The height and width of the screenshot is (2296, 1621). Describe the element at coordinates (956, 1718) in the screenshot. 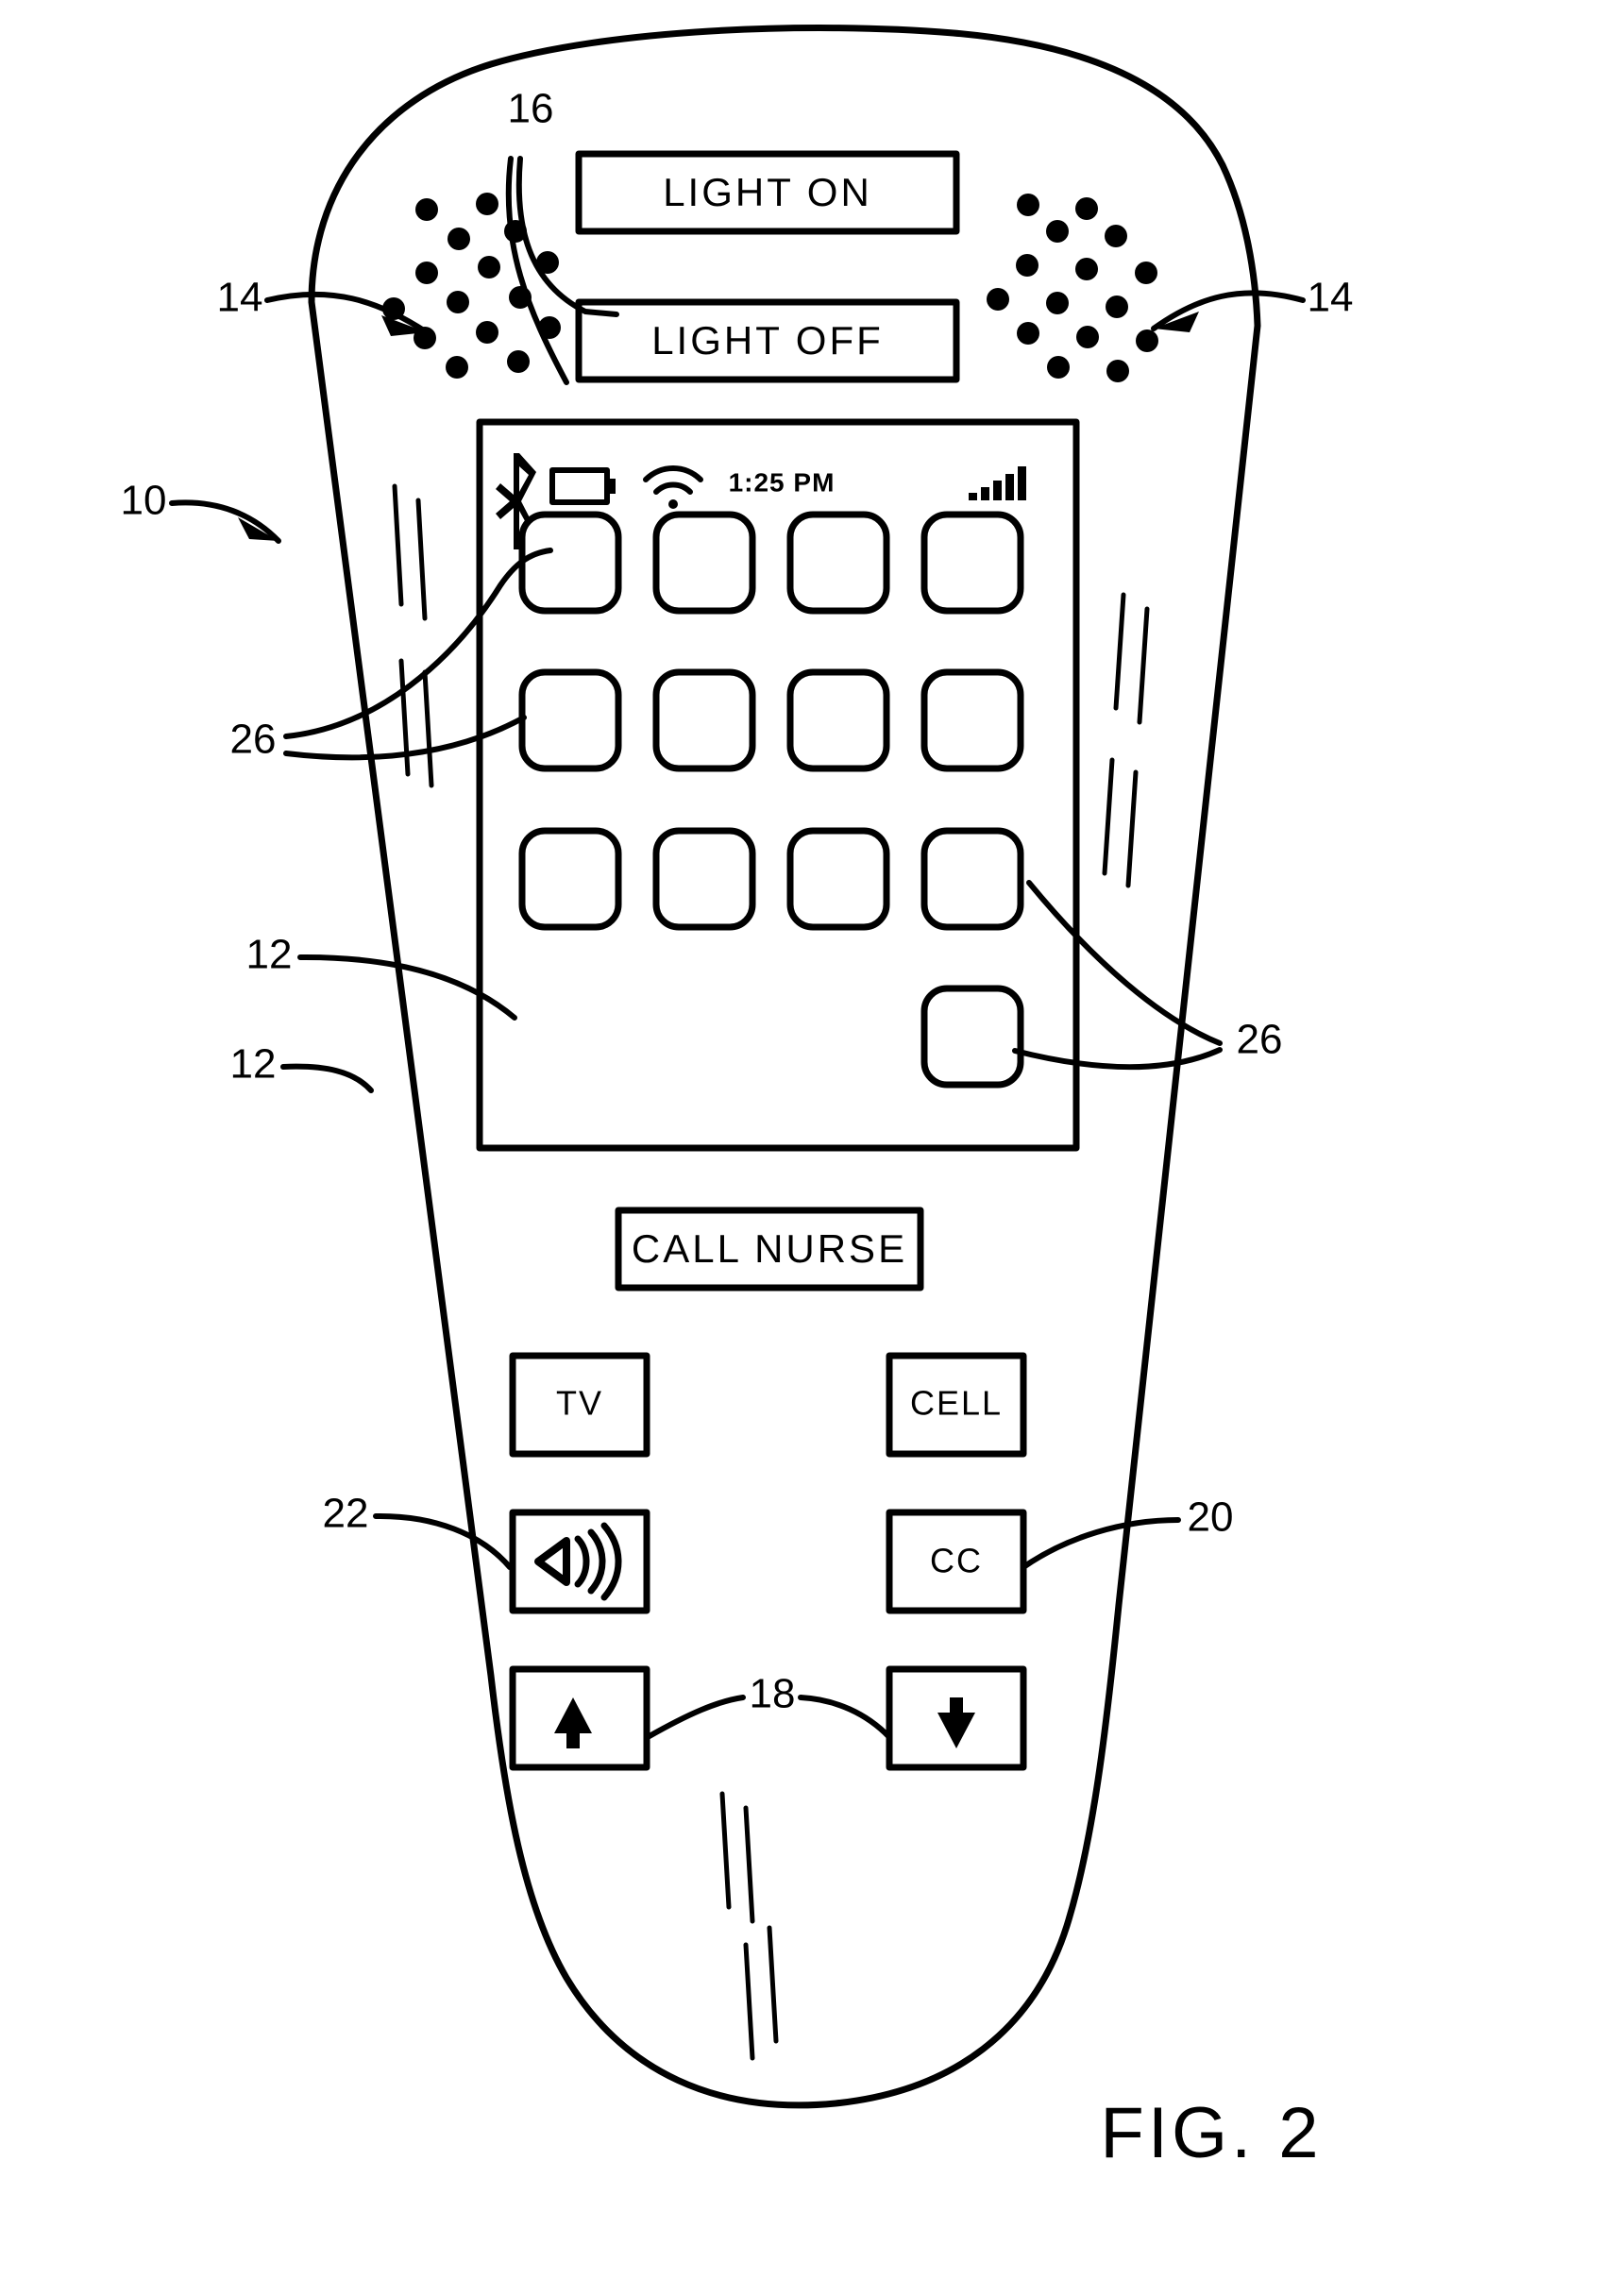

I see `bed-down-button` at that location.